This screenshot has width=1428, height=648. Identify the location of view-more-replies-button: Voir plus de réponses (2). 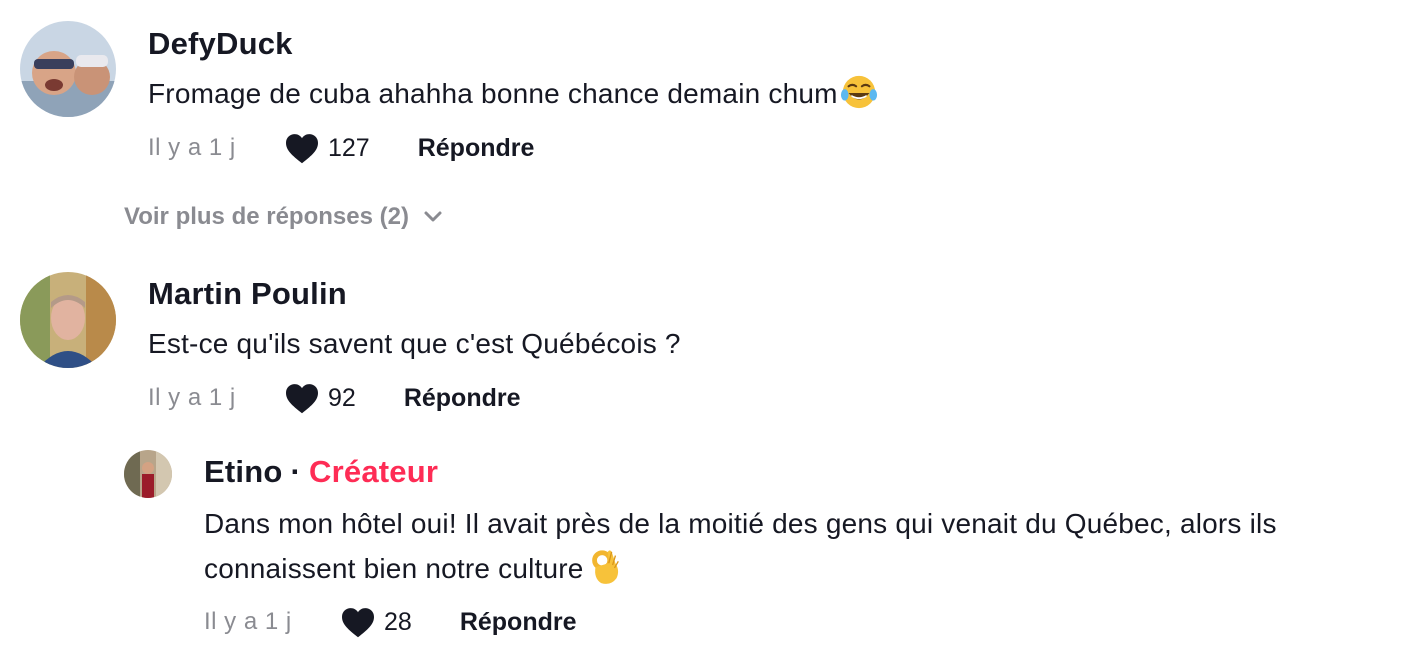
(283, 217).